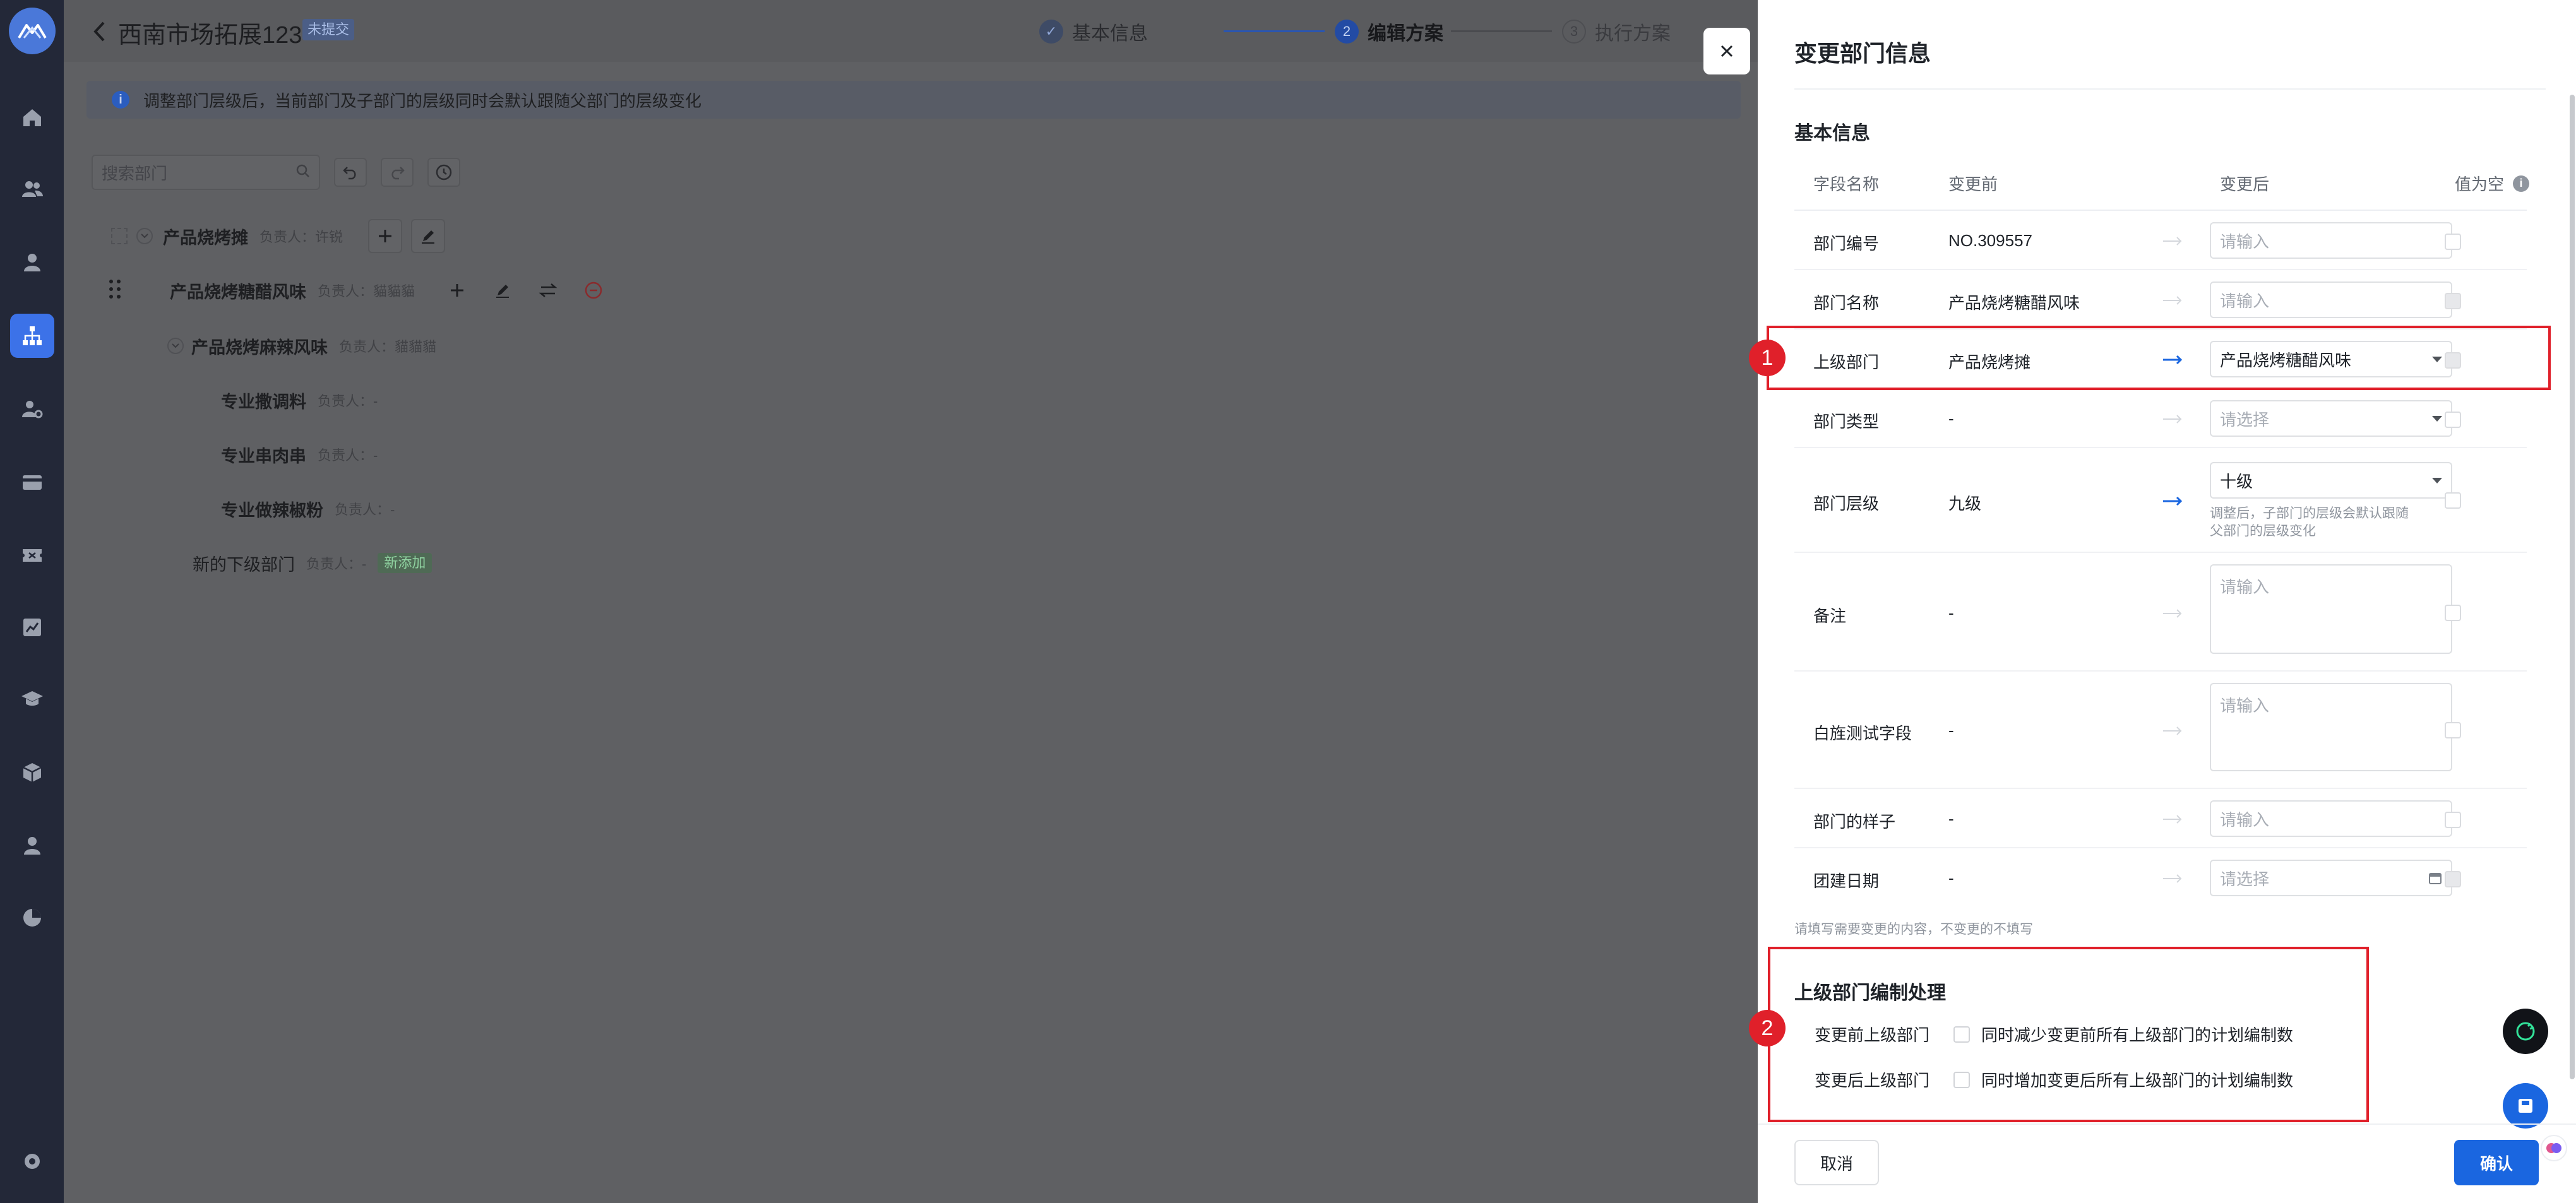 This screenshot has height=1203, width=2576. I want to click on settings-icon, so click(32, 1161).